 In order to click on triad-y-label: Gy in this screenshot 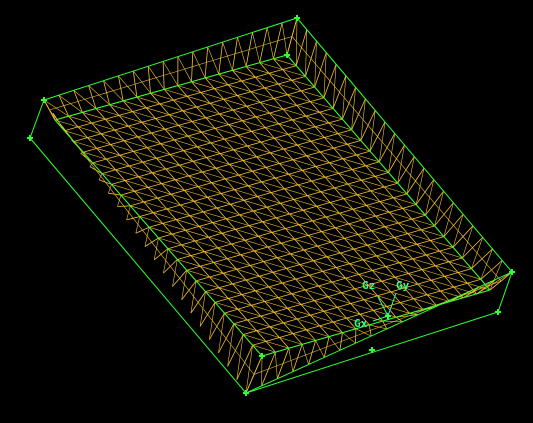, I will do `click(403, 285)`.